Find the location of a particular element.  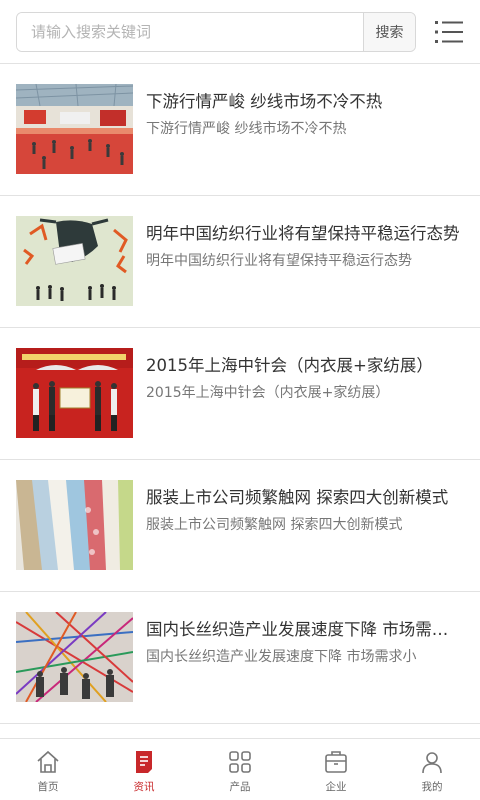

bottom-tab-bar: 首页 资讯 产品 企业 我的 is located at coordinates (240, 769).